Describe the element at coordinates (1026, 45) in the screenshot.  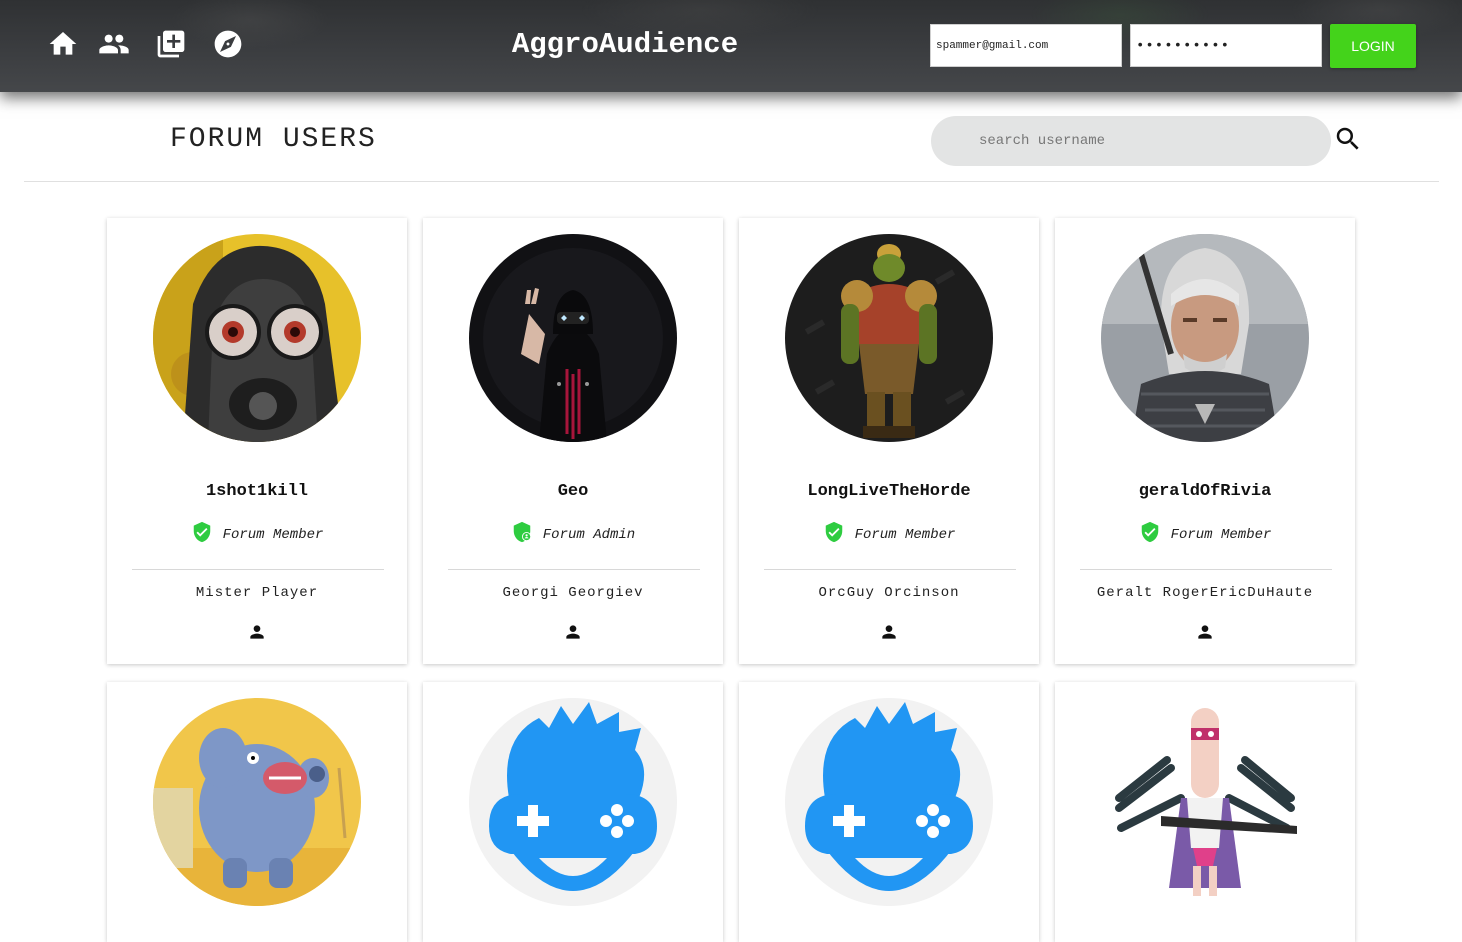
I see `email-field` at that location.